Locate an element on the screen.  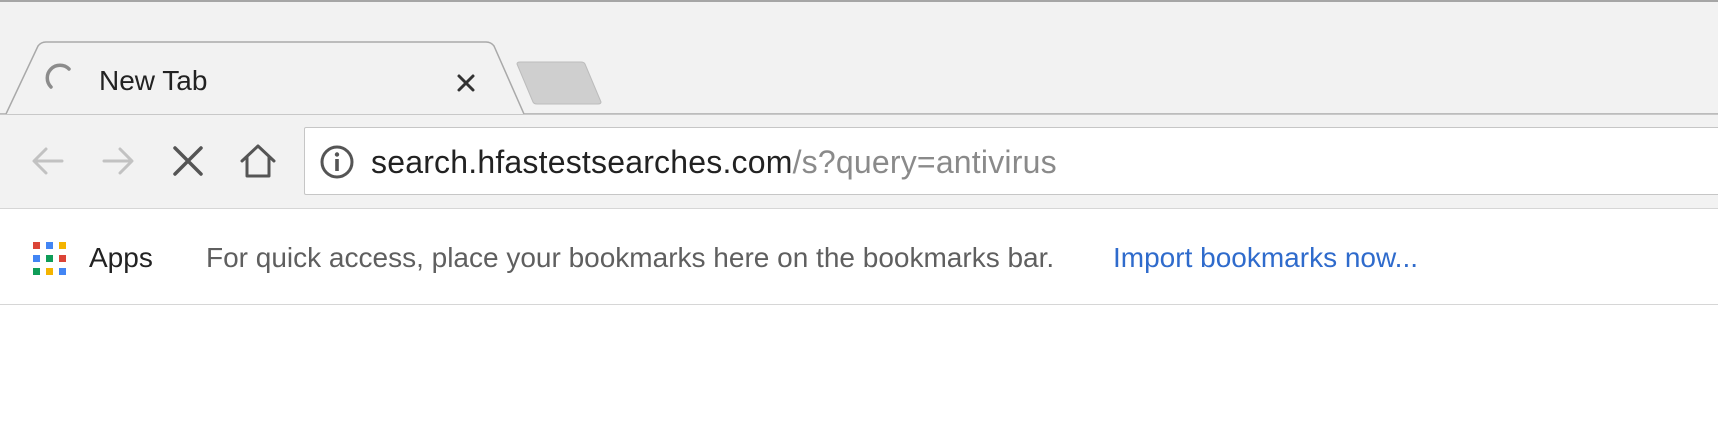
close-icon is located at coordinates (466, 83).